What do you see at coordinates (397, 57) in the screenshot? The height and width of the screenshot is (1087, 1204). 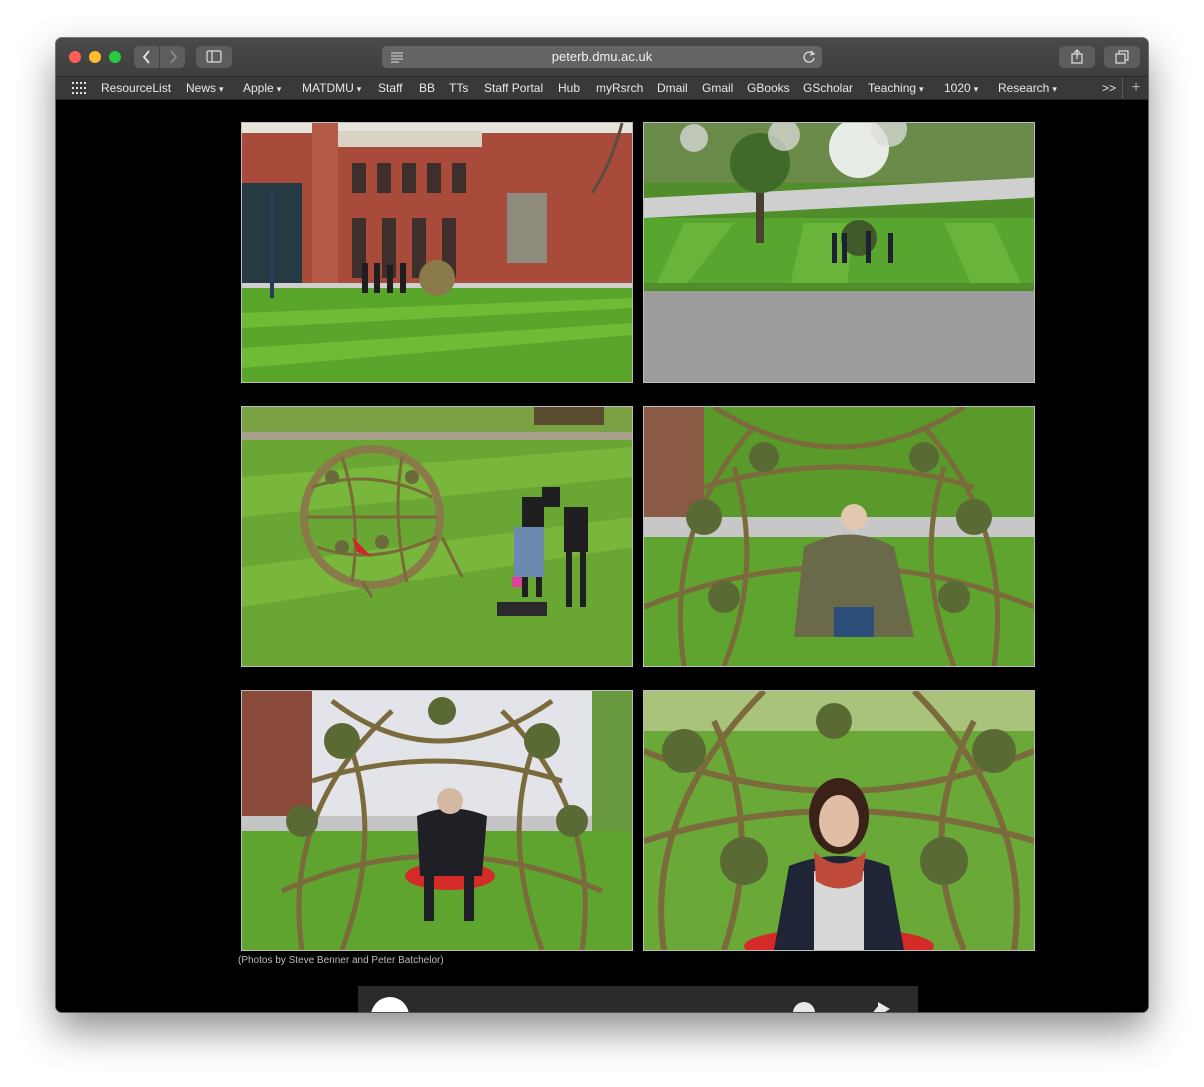 I see `reader-view-icon` at bounding box center [397, 57].